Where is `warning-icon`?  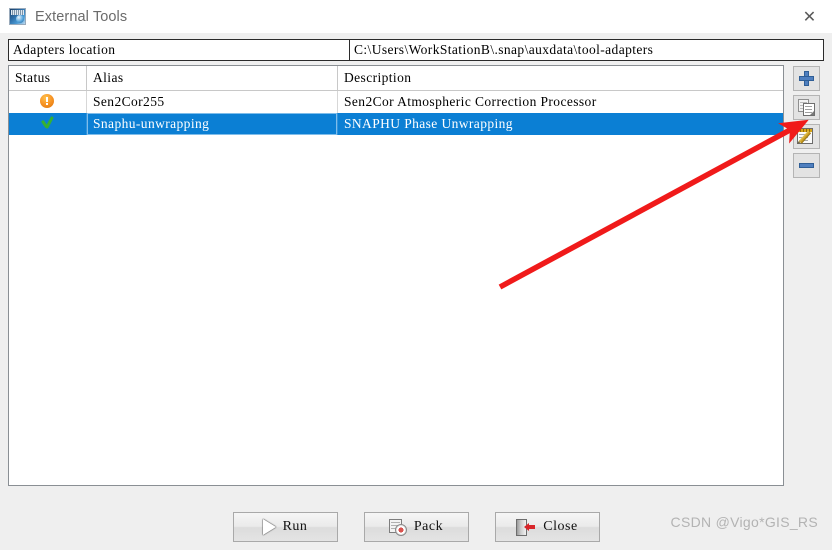
warning-icon is located at coordinates (47, 101).